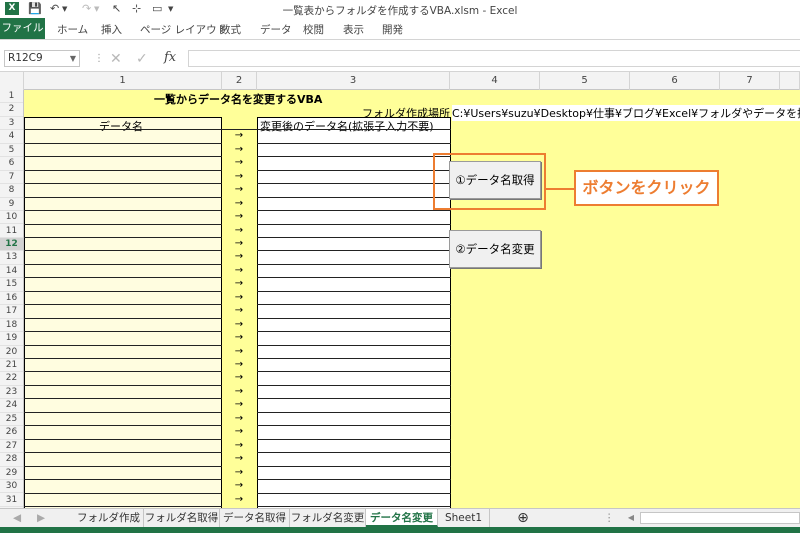  What do you see at coordinates (631, 518) in the screenshot?
I see `hscroll-left-icon: ◀` at bounding box center [631, 518].